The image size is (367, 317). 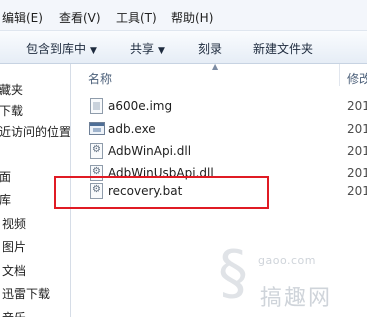 What do you see at coordinates (210, 48) in the screenshot?
I see `burn-button: 刻录` at bounding box center [210, 48].